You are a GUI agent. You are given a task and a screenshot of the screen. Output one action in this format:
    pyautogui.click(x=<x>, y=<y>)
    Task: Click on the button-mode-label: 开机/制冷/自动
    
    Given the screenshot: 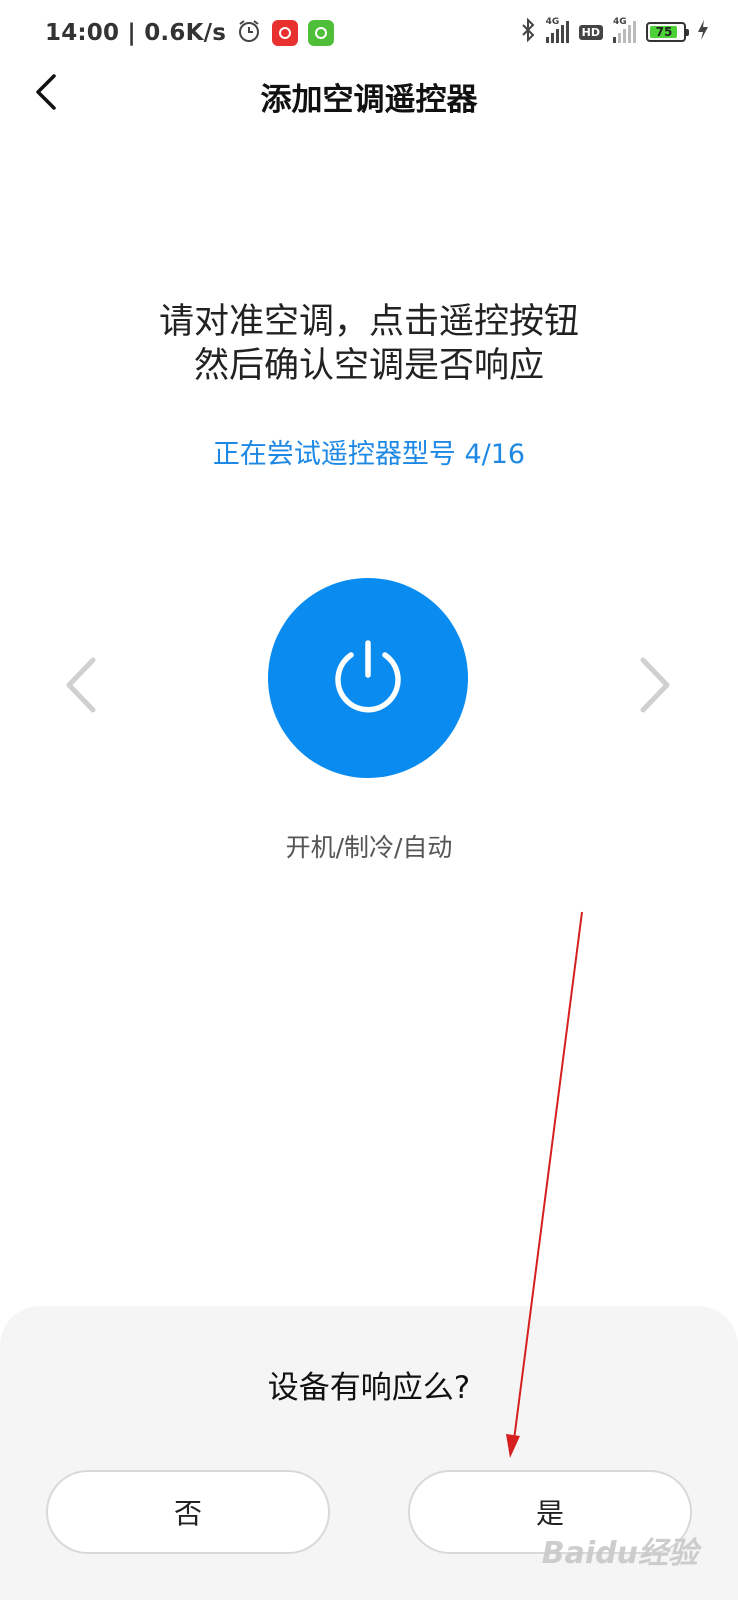 What is the action you would take?
    pyautogui.click(x=369, y=847)
    